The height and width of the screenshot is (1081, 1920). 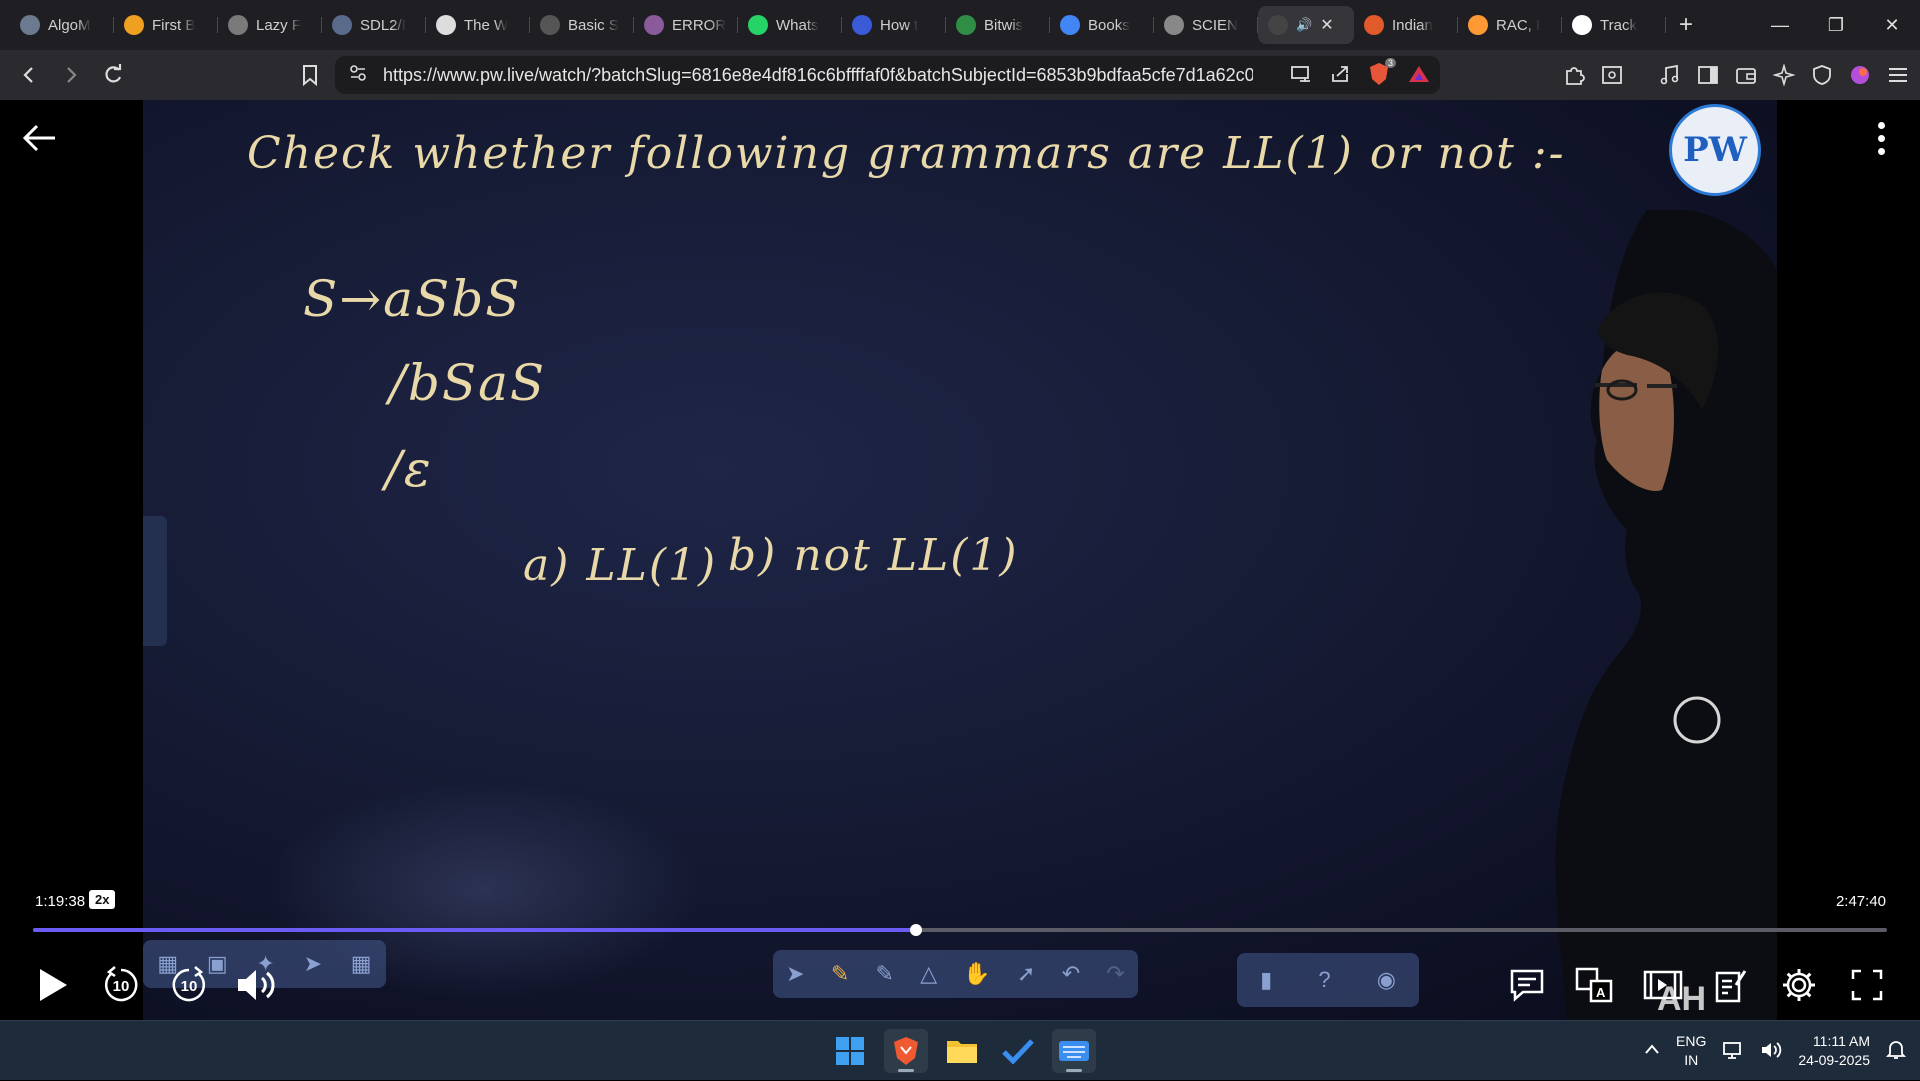 What do you see at coordinates (977, 973) in the screenshot?
I see `hand-icon: ✋` at bounding box center [977, 973].